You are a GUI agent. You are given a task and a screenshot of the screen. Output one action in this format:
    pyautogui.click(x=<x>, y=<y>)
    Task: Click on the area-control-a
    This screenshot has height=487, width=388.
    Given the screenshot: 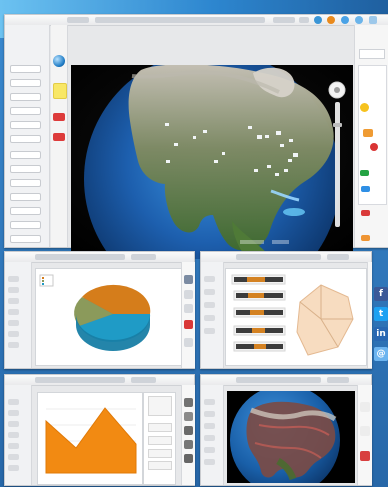 What is the action you would take?
    pyautogui.click(x=160, y=427)
    